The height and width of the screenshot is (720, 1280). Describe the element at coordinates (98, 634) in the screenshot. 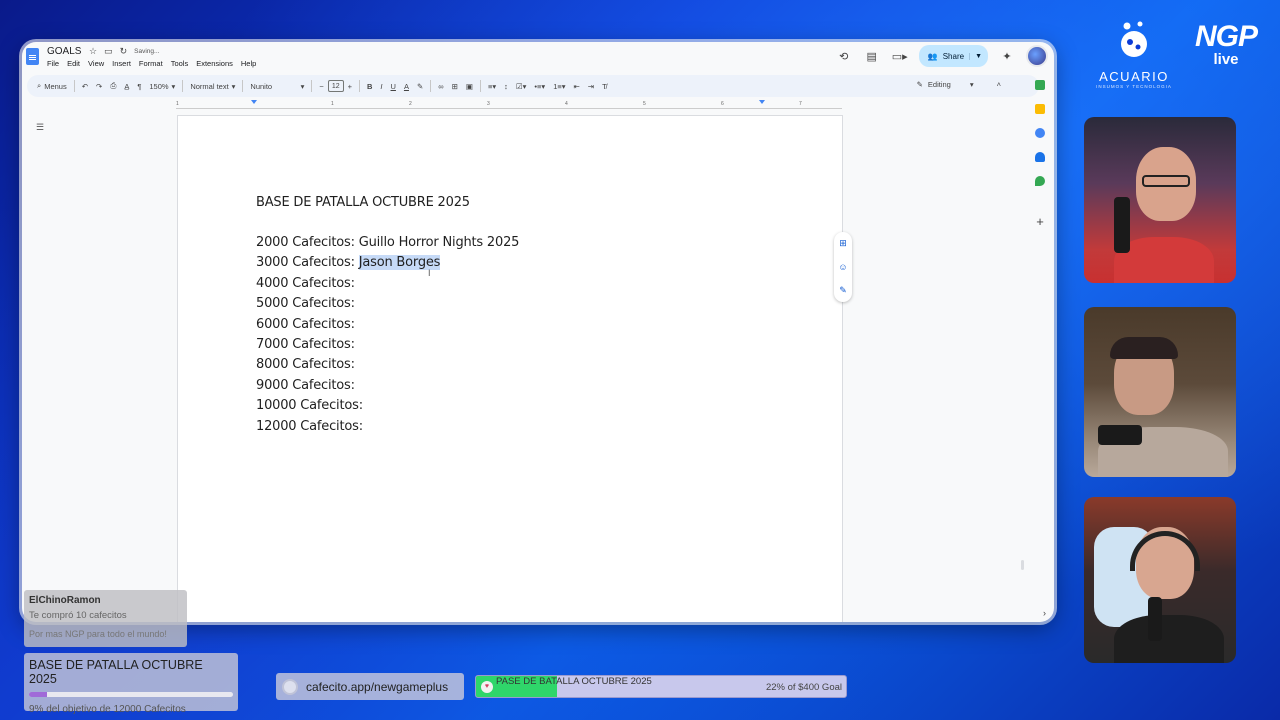

I see `donation-message: Por mas NGP para todo el mundo!` at that location.